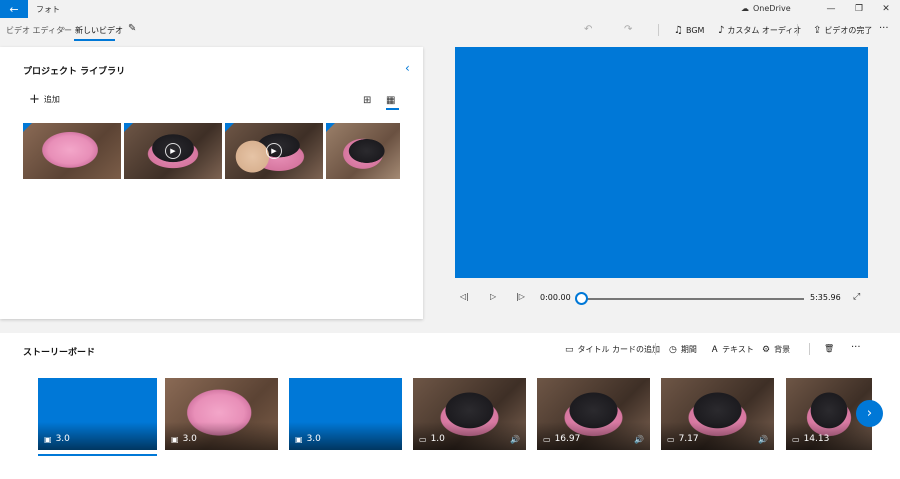 The image size is (900, 479). What do you see at coordinates (567, 439) in the screenshot?
I see `clip-duration-value: 16.97` at bounding box center [567, 439].